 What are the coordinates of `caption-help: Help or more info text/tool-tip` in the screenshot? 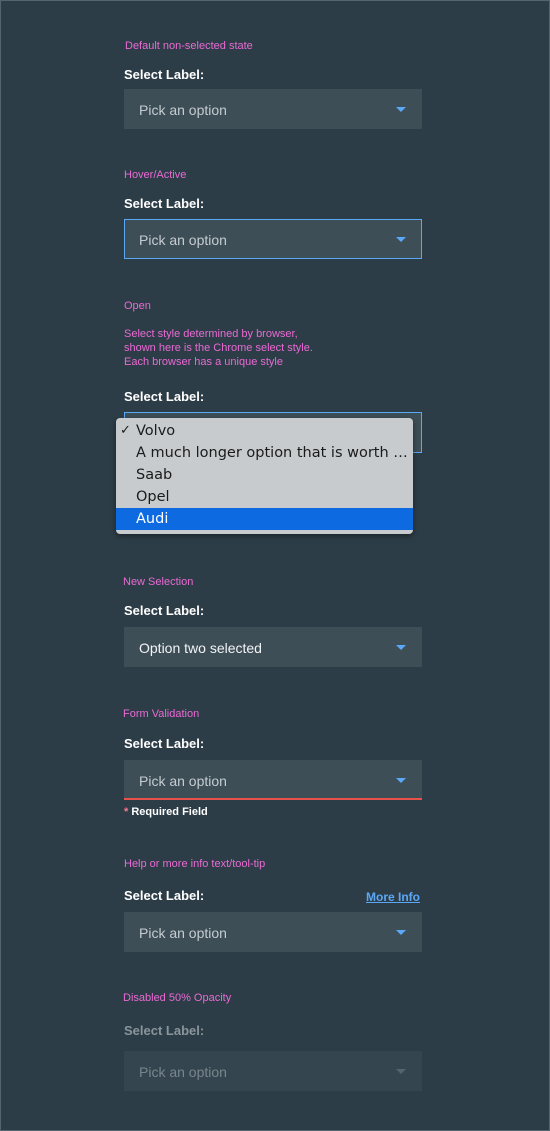 It's located at (195, 864).